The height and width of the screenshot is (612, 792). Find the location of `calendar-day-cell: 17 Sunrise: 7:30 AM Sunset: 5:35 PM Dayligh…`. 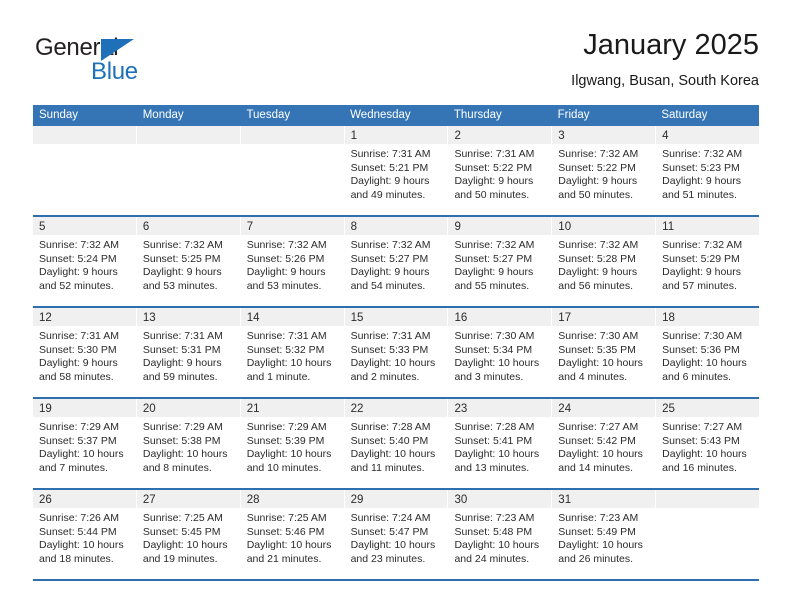

calendar-day-cell: 17 Sunrise: 7:30 AM Sunset: 5:35 PM Dayligh… is located at coordinates (604, 352).